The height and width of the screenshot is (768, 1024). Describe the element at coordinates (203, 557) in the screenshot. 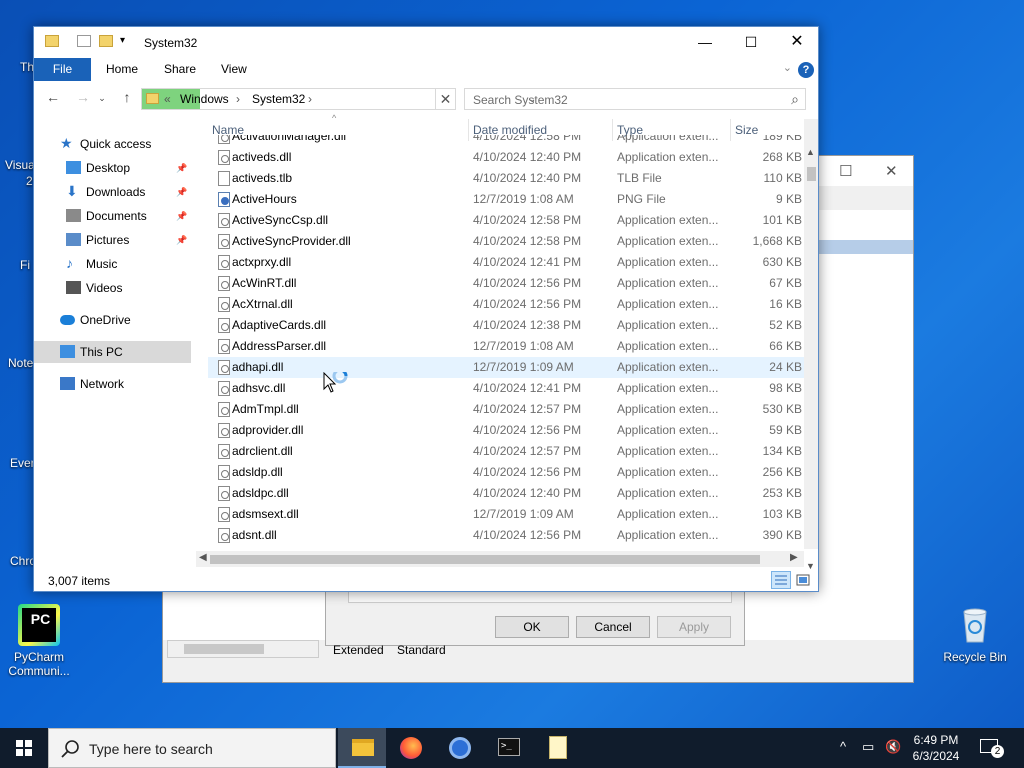

I see `scroll-left-icon: ◀` at that location.